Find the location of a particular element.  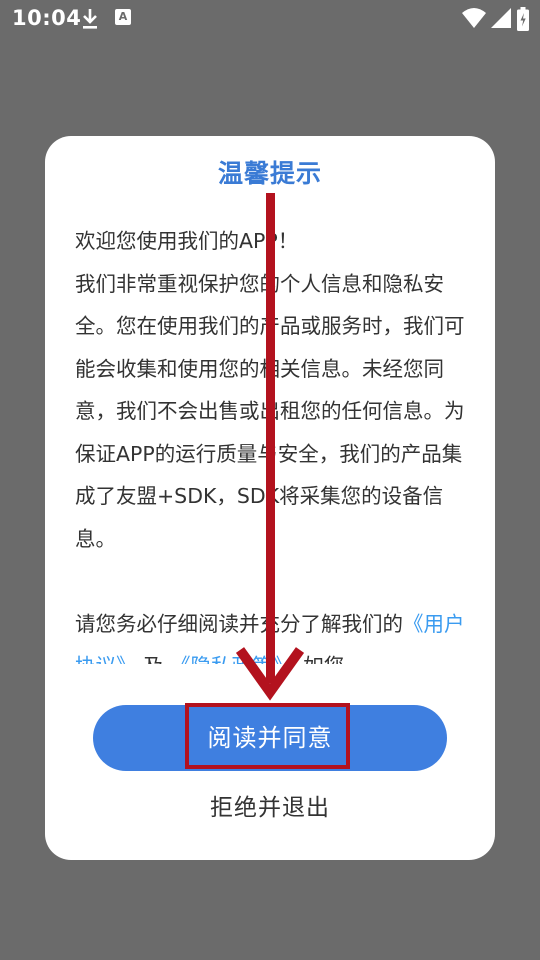

download-icon is located at coordinates (90, 19).